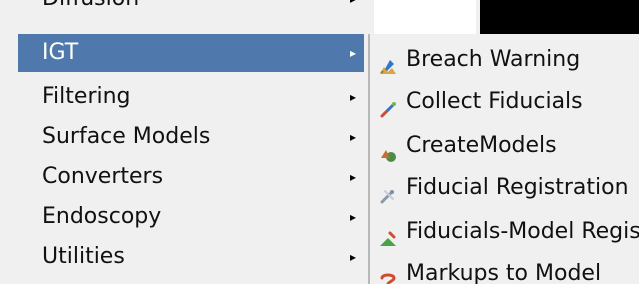 Image resolution: width=639 pixels, height=284 pixels. What do you see at coordinates (191, 97) in the screenshot?
I see `menu-item-filtering: Filtering ▸` at bounding box center [191, 97].